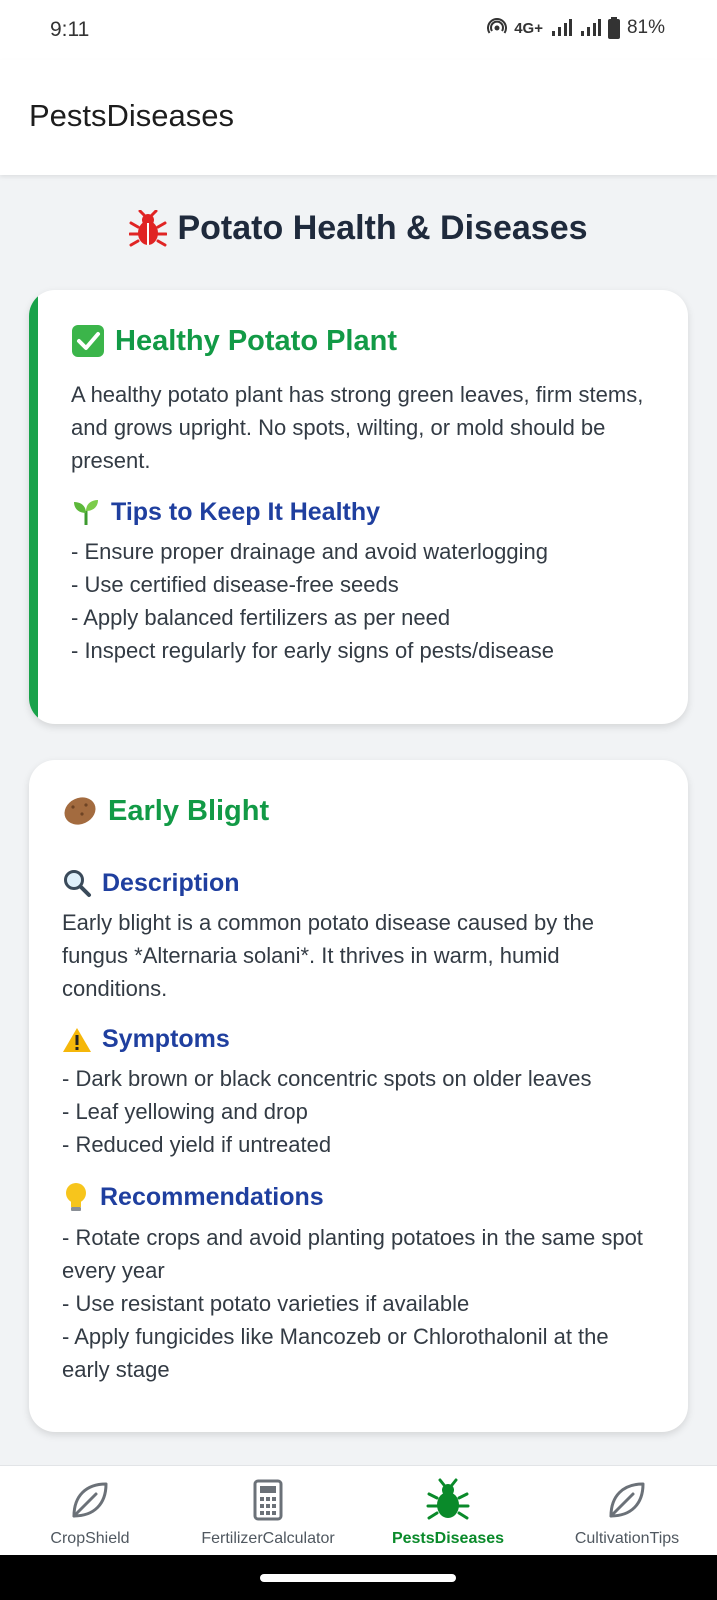 The height and width of the screenshot is (1600, 717). What do you see at coordinates (212, 1196) in the screenshot?
I see `recommendations-title-text: Recommendations` at bounding box center [212, 1196].